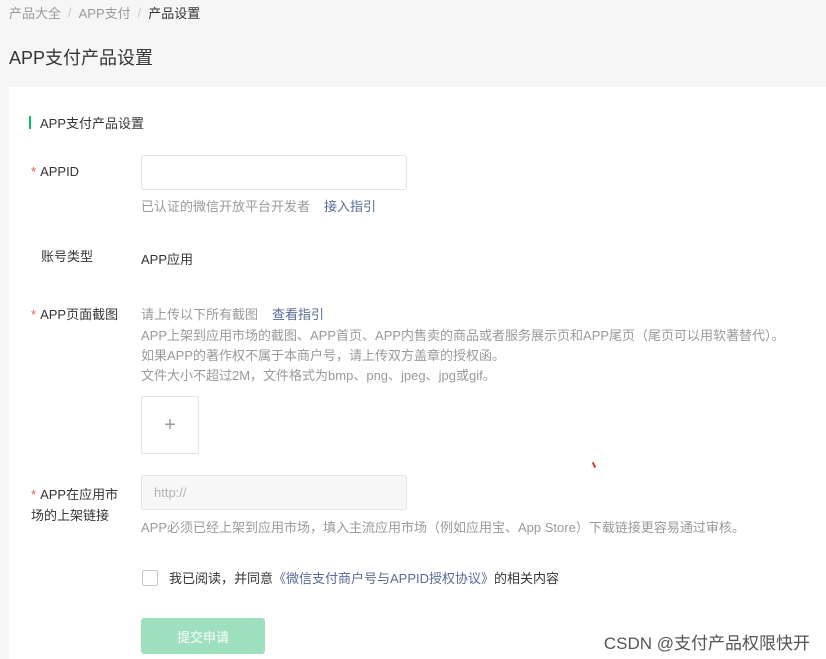 This screenshot has width=826, height=659. What do you see at coordinates (67, 256) in the screenshot?
I see `account-type-label: 账号类型` at bounding box center [67, 256].